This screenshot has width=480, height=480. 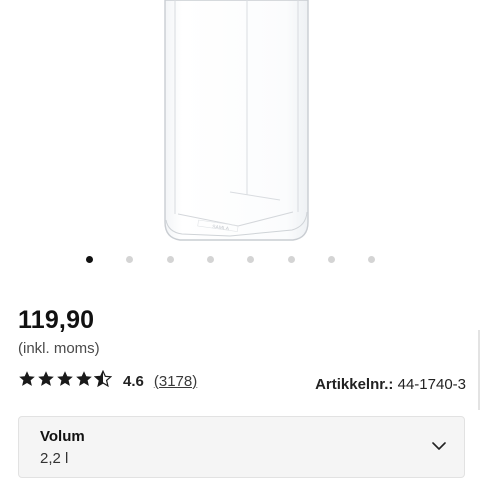 I want to click on price-vat-note: (inkl. moms), so click(x=59, y=348).